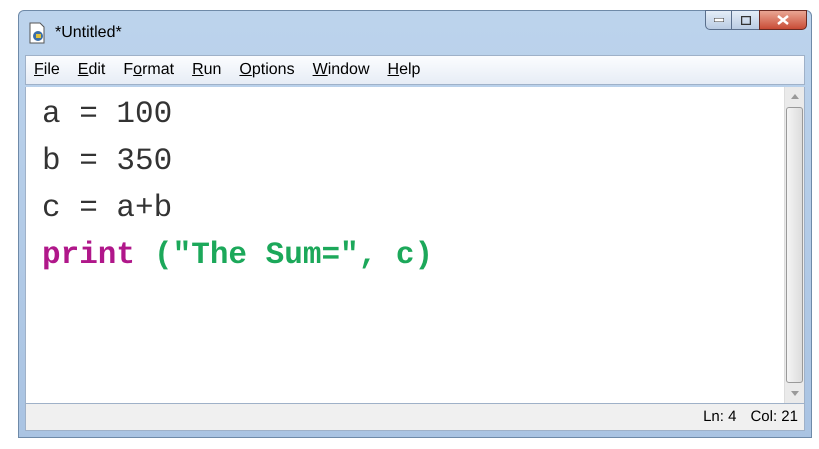 The image size is (819, 449). I want to click on code-line: c = a+b, so click(107, 209).